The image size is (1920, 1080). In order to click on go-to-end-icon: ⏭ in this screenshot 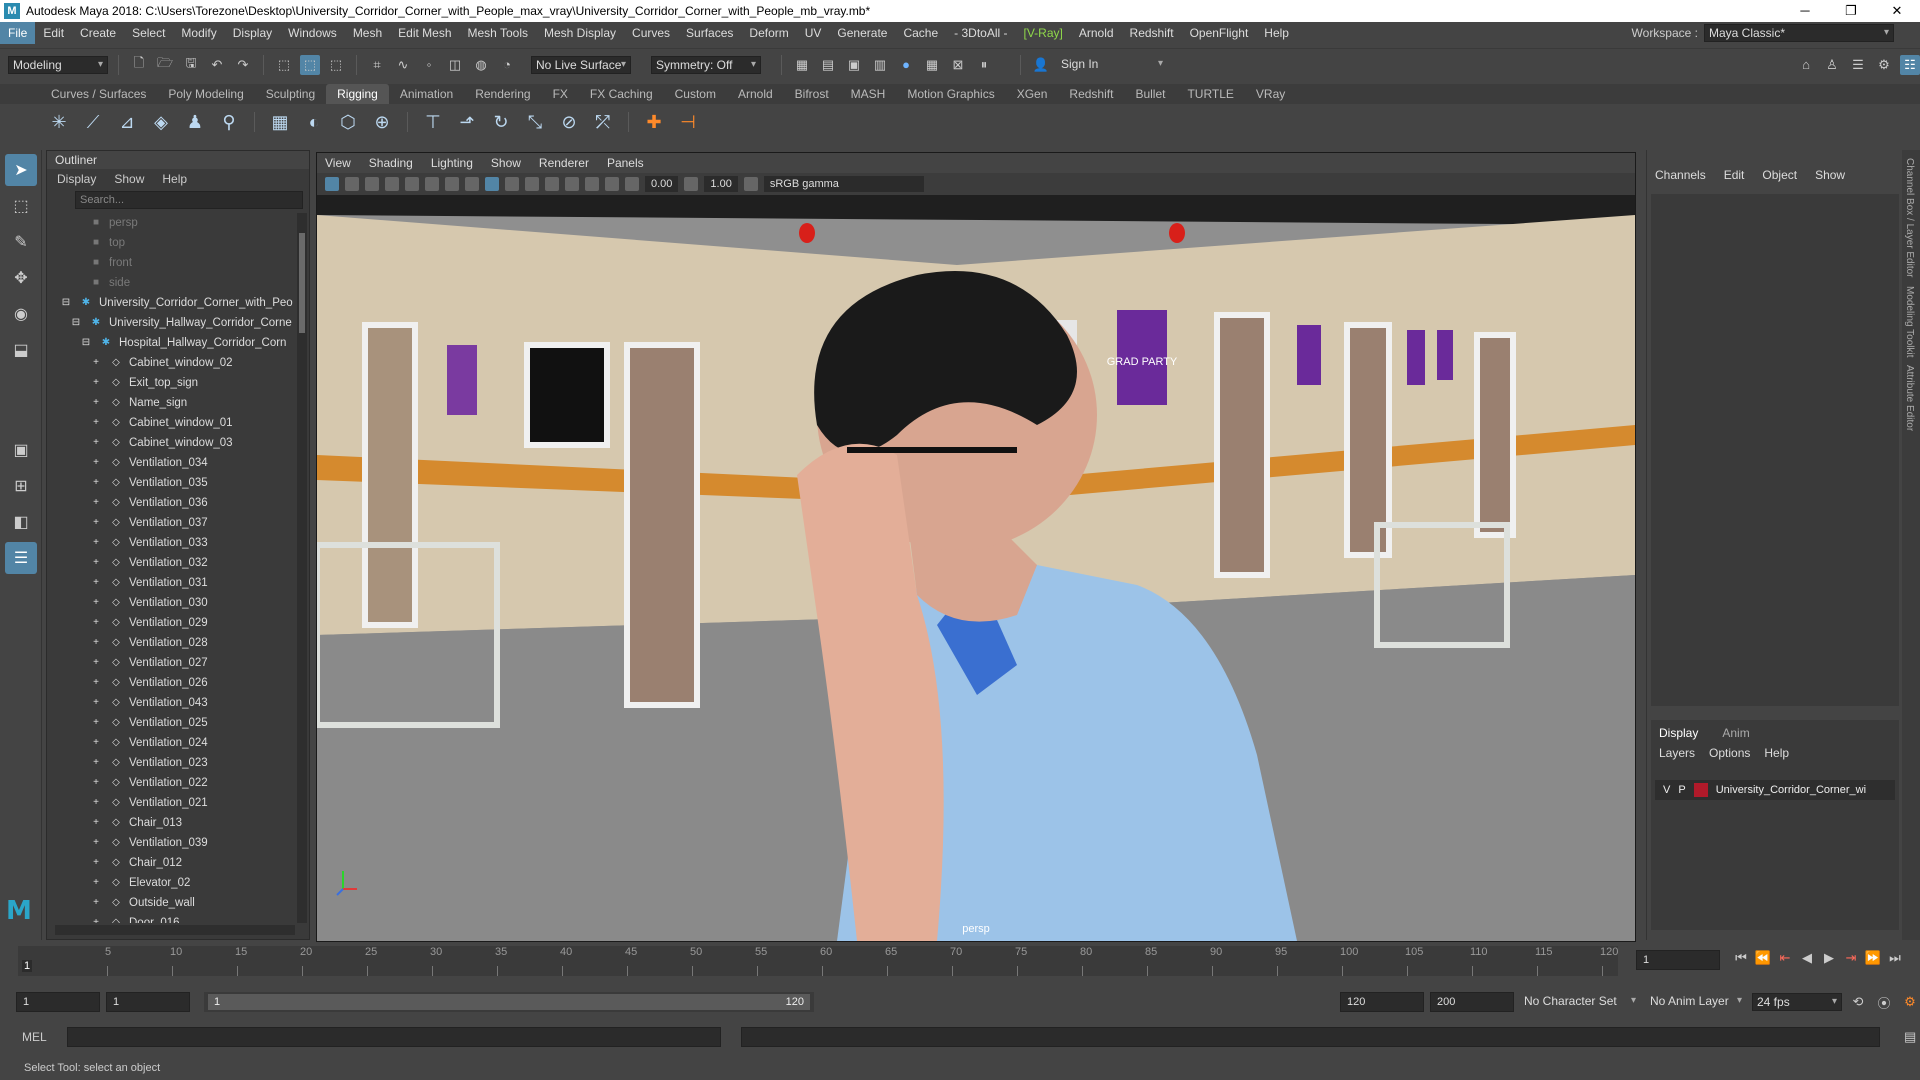, I will do `click(1895, 958)`.